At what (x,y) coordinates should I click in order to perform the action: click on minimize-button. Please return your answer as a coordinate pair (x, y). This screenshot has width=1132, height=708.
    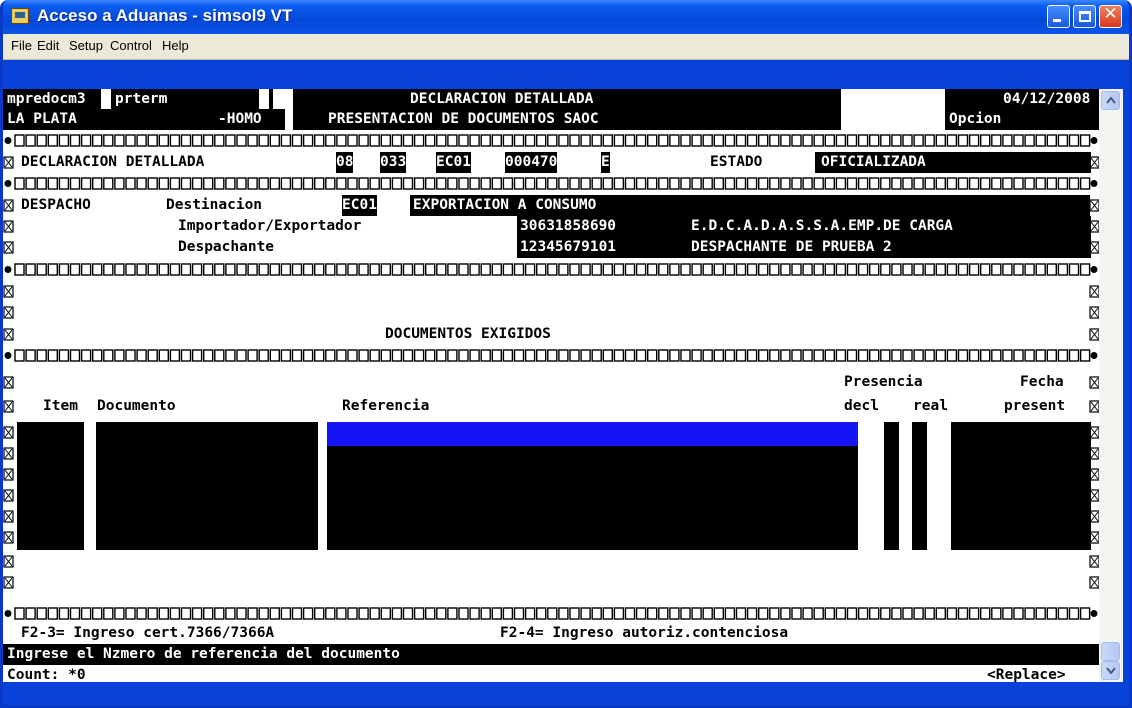
    Looking at the image, I should click on (1058, 16).